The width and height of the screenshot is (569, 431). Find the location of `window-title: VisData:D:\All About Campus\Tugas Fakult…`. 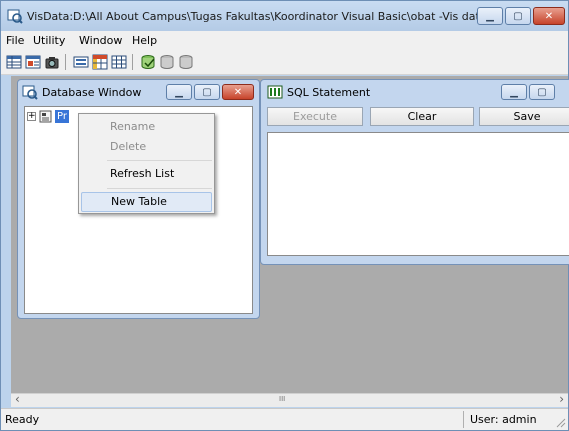

window-title: VisData:D:\All About Campus\Tugas Fakult… is located at coordinates (264, 16).